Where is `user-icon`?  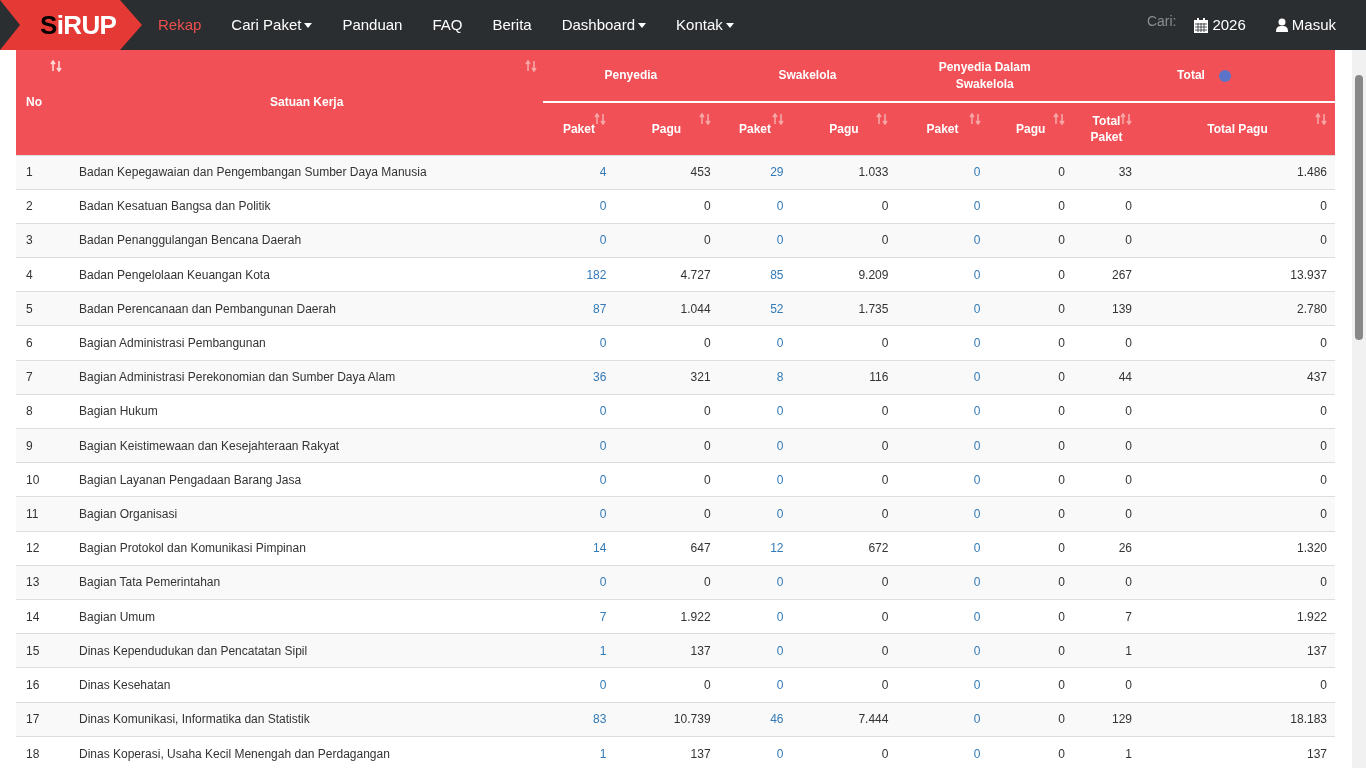
user-icon is located at coordinates (1281, 25).